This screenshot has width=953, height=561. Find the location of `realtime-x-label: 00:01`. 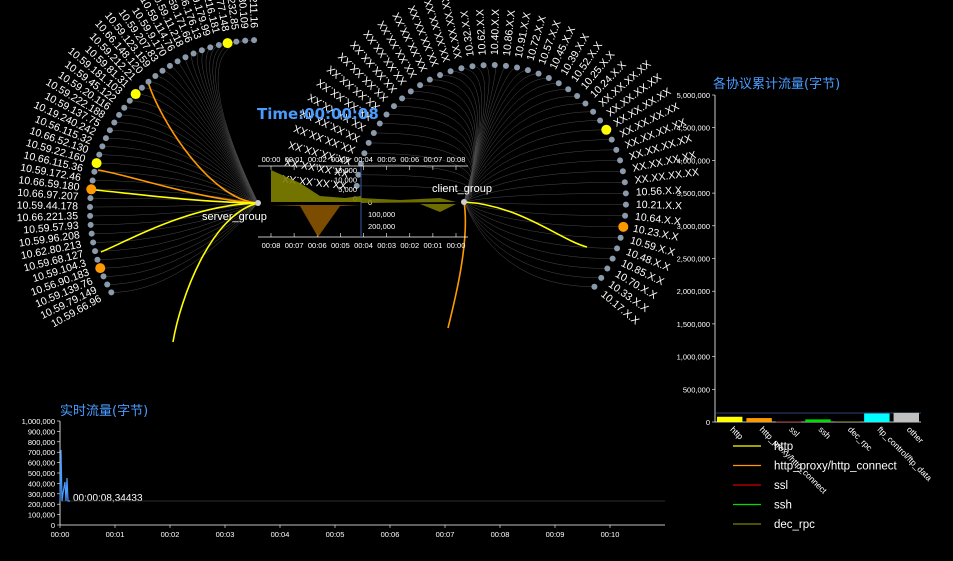

realtime-x-label: 00:01 is located at coordinates (115, 534).